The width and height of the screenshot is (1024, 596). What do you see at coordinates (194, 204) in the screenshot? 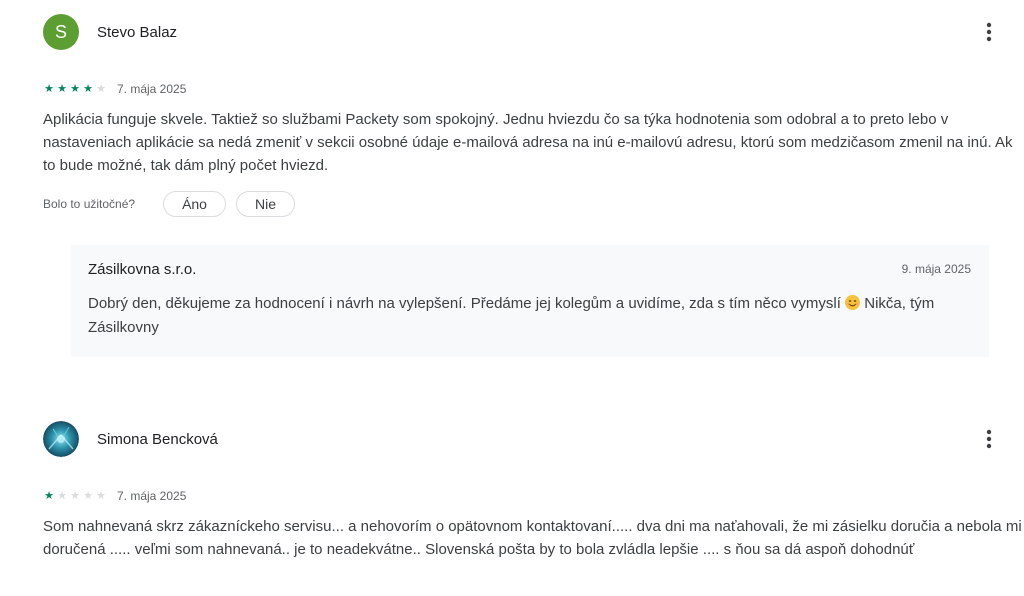
I see `helpful-yes-button: Áno` at bounding box center [194, 204].